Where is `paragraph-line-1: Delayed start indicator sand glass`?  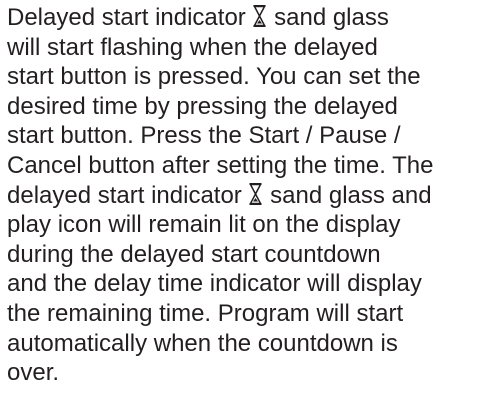 paragraph-line-1: Delayed start indicator sand glass is located at coordinates (246, 18).